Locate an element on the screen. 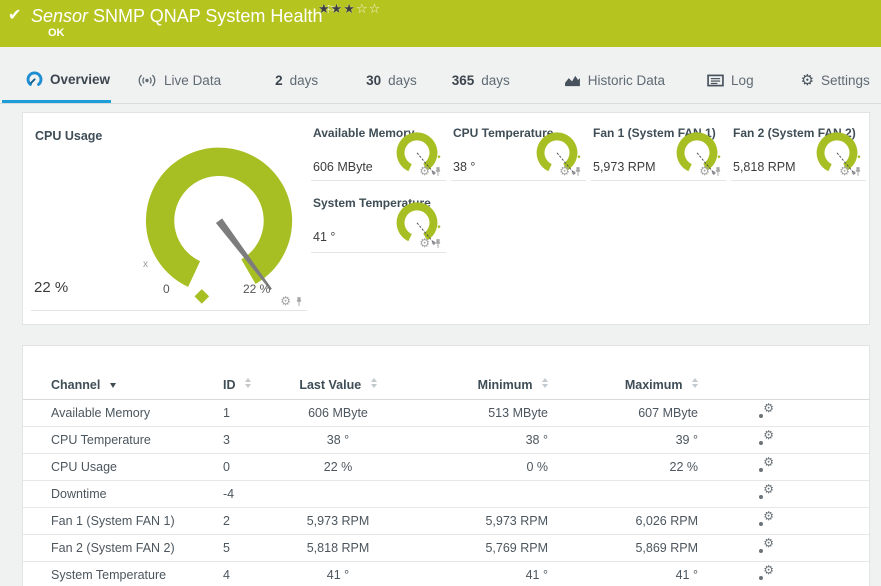 This screenshot has height=586, width=881. sort-desc-icon is located at coordinates (112, 386).